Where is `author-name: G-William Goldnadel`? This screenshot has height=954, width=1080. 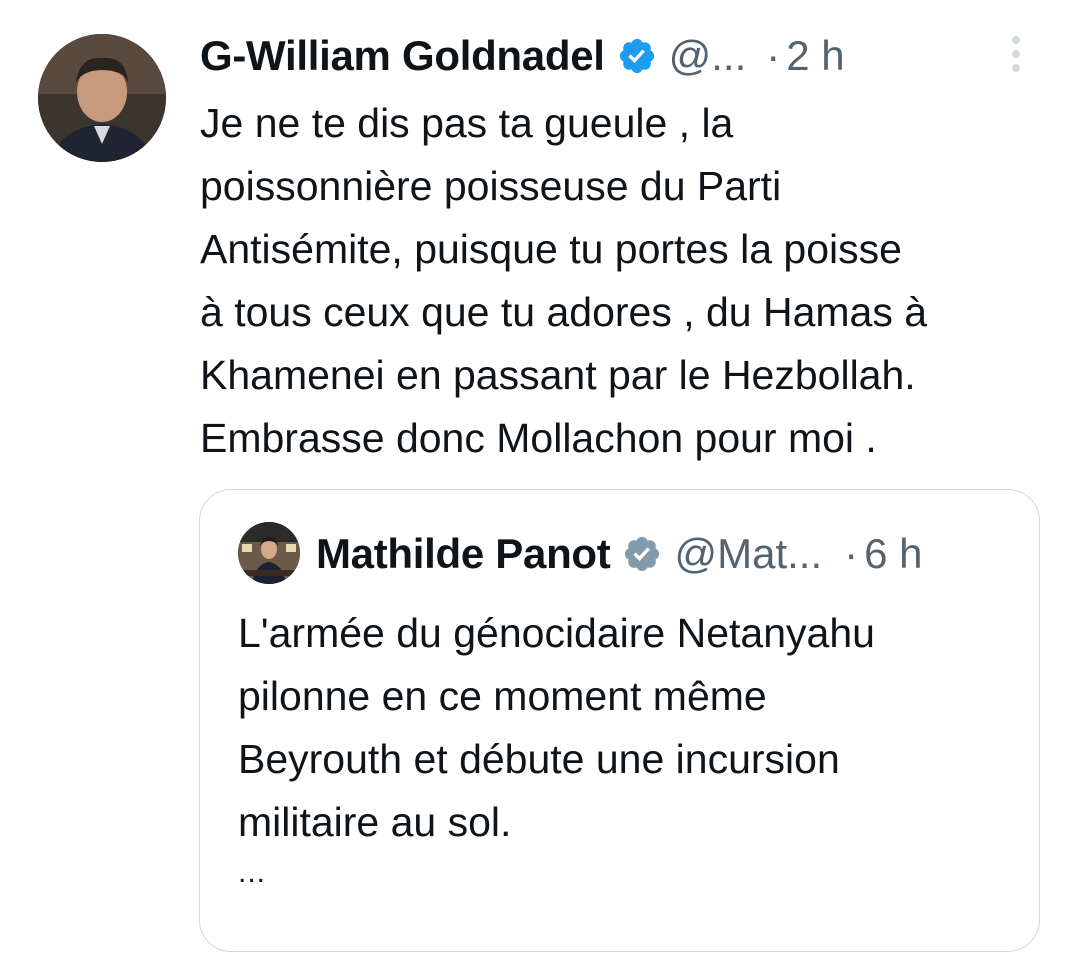 author-name: G-William Goldnadel is located at coordinates (402, 56).